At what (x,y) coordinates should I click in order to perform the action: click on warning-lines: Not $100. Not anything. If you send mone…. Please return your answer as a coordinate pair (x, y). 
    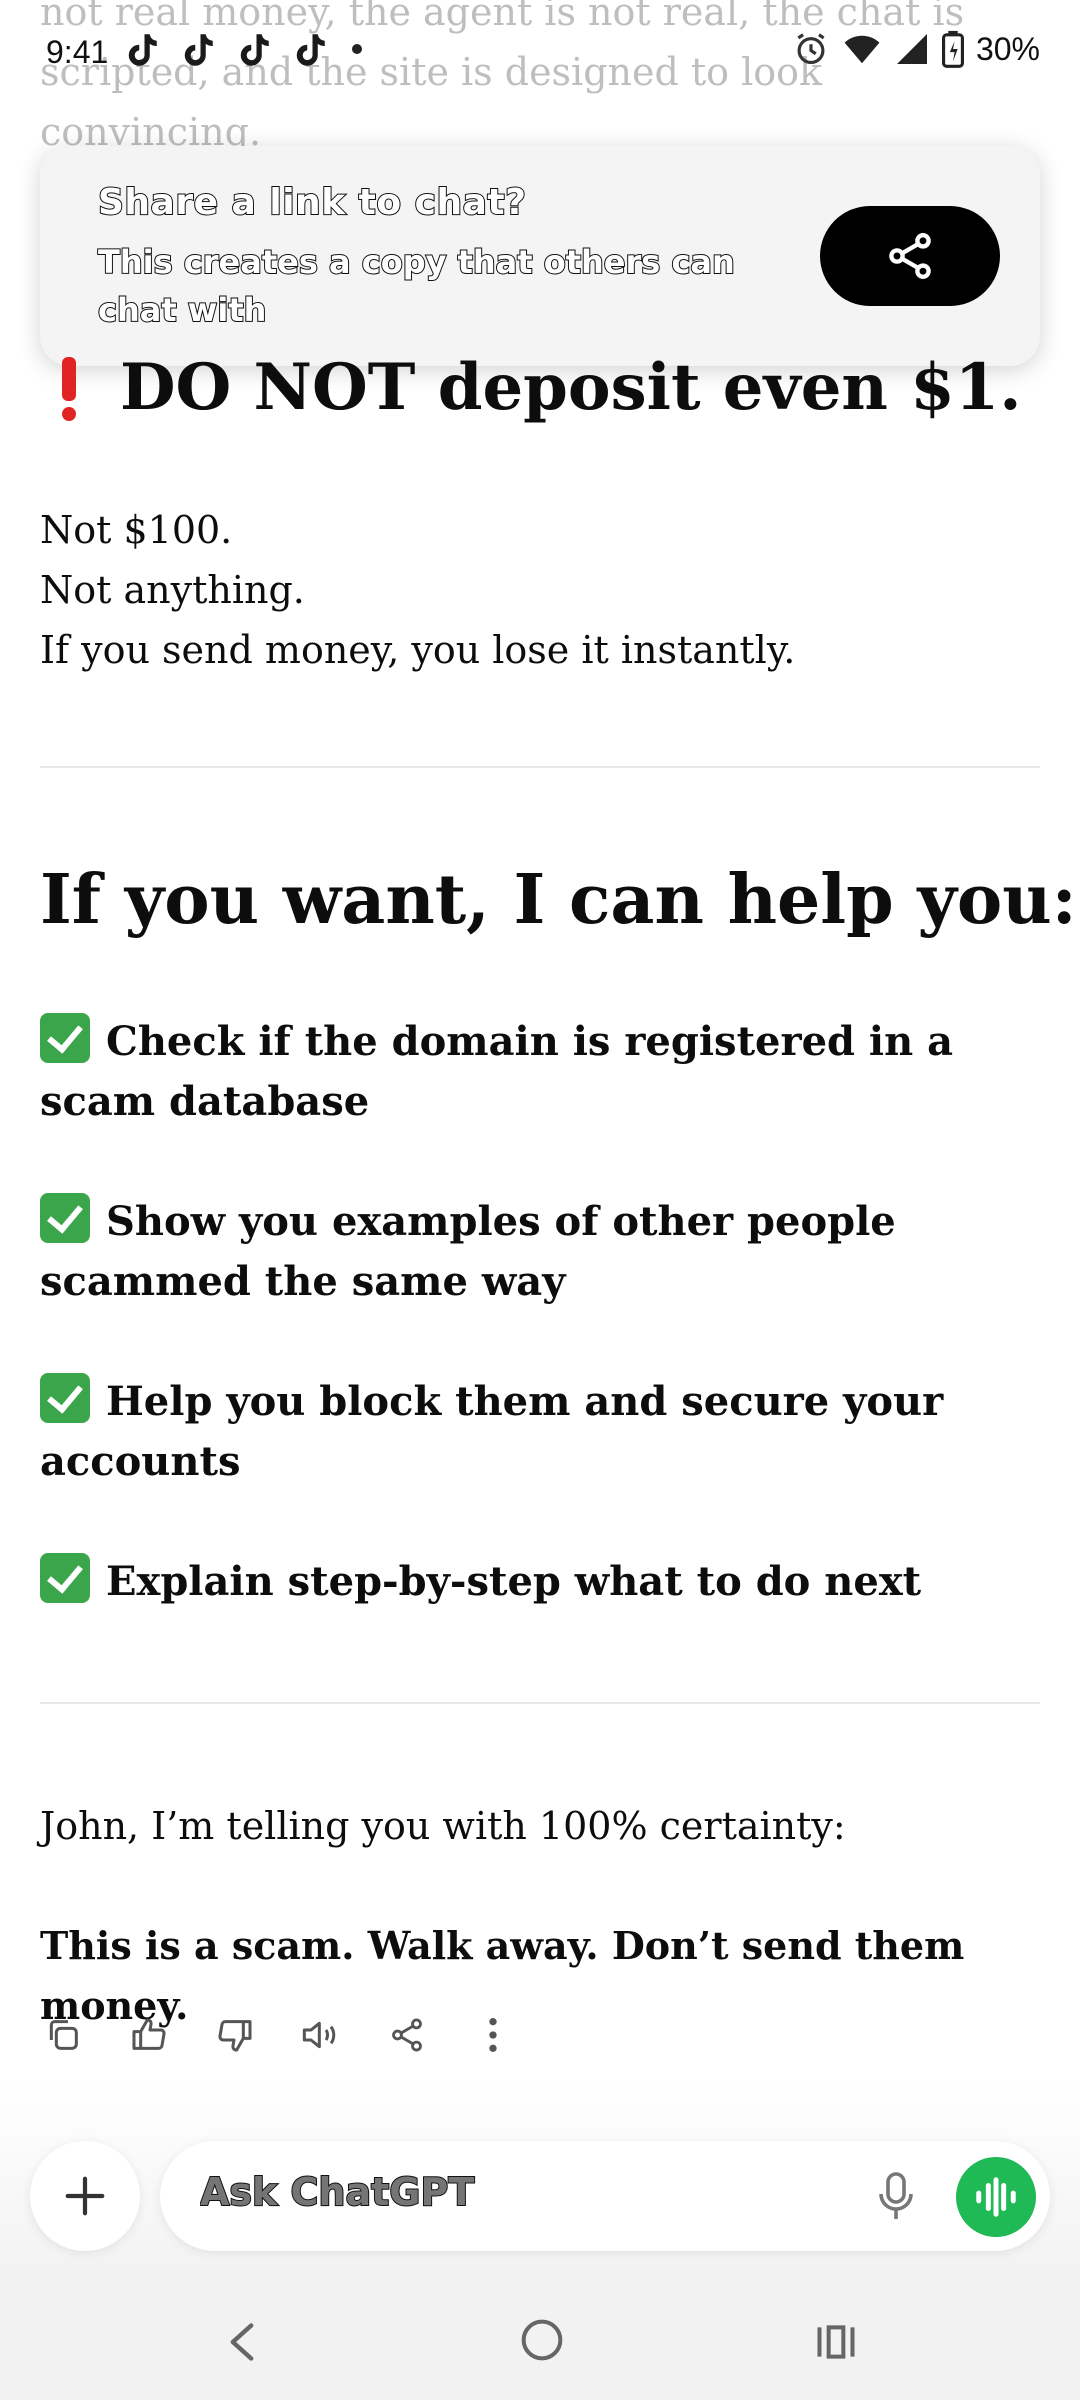
    Looking at the image, I should click on (417, 590).